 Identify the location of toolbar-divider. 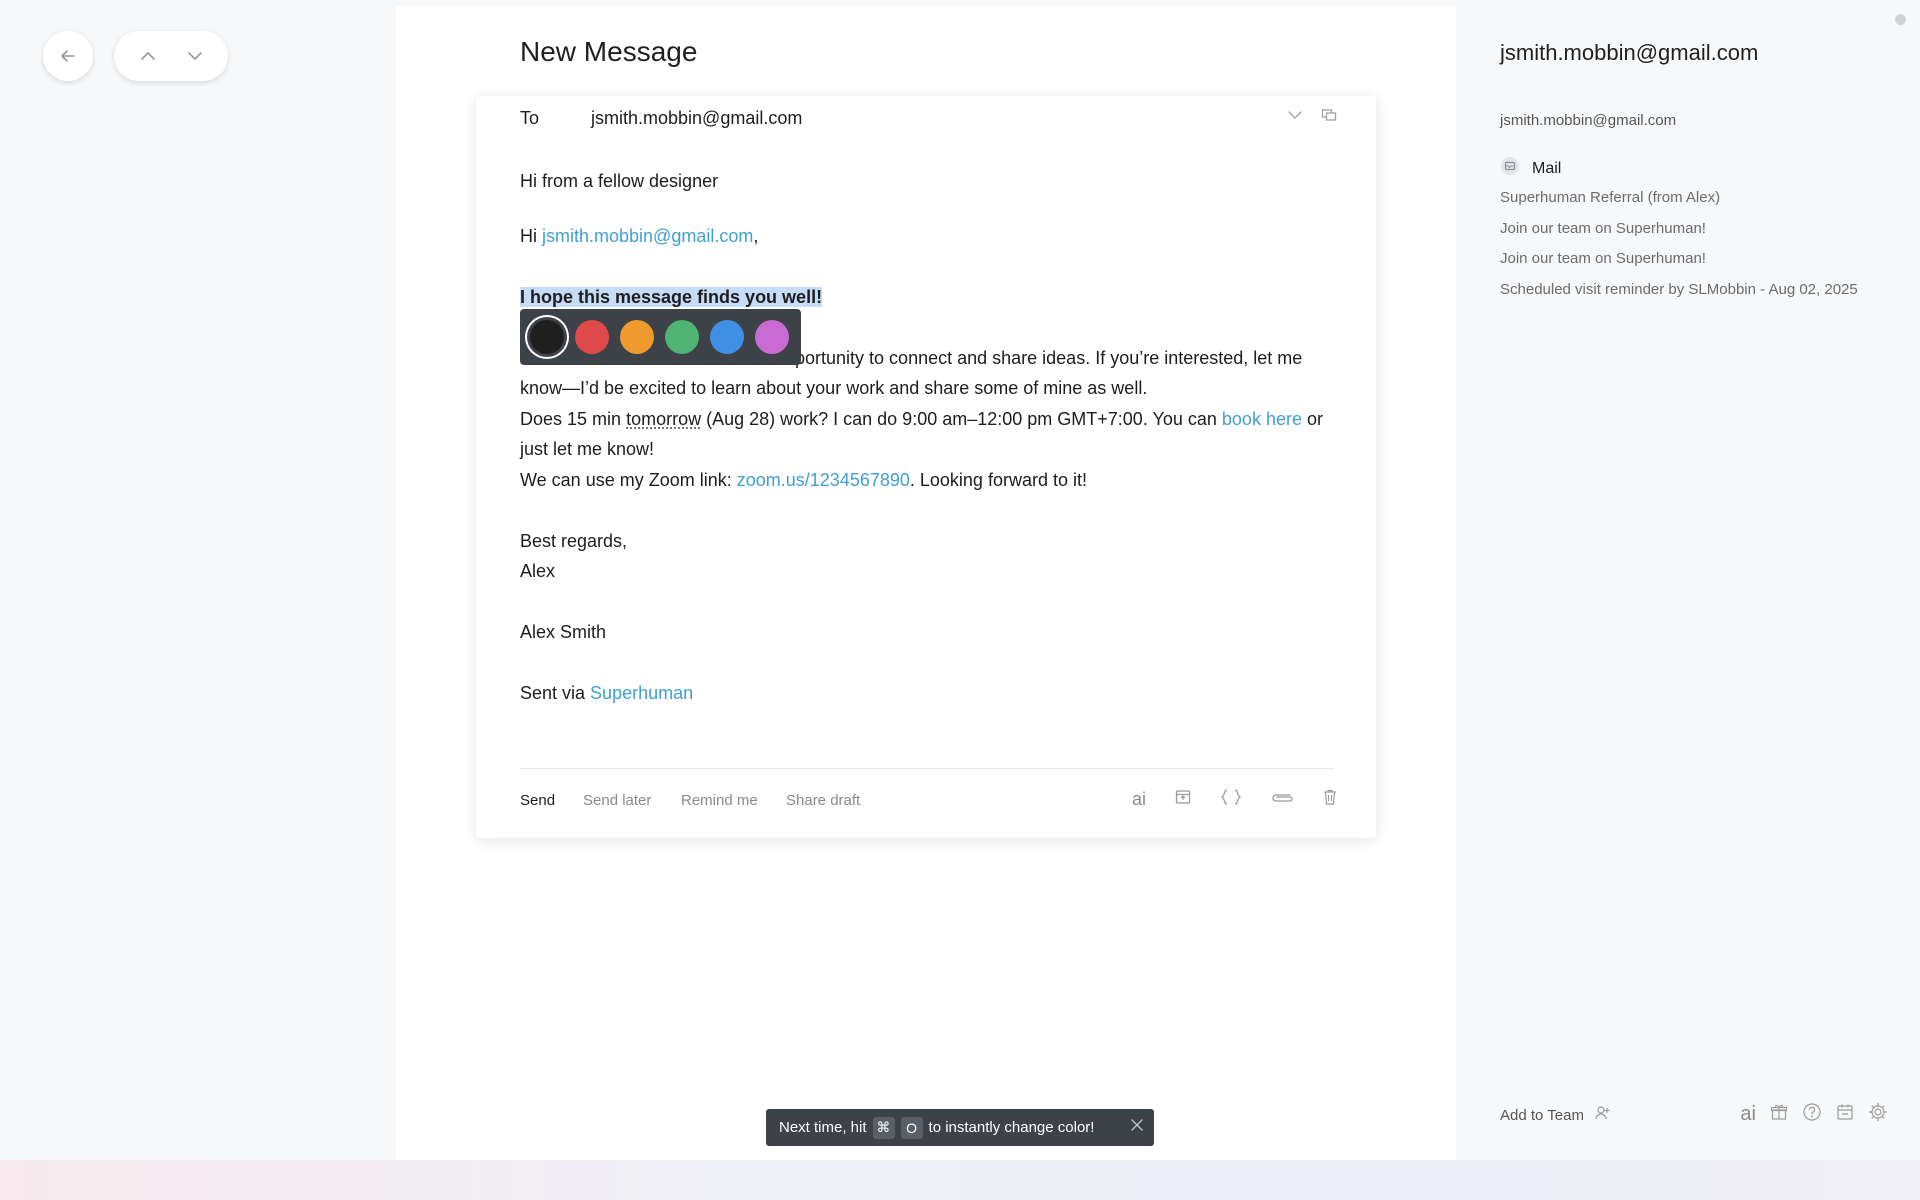
(927, 768).